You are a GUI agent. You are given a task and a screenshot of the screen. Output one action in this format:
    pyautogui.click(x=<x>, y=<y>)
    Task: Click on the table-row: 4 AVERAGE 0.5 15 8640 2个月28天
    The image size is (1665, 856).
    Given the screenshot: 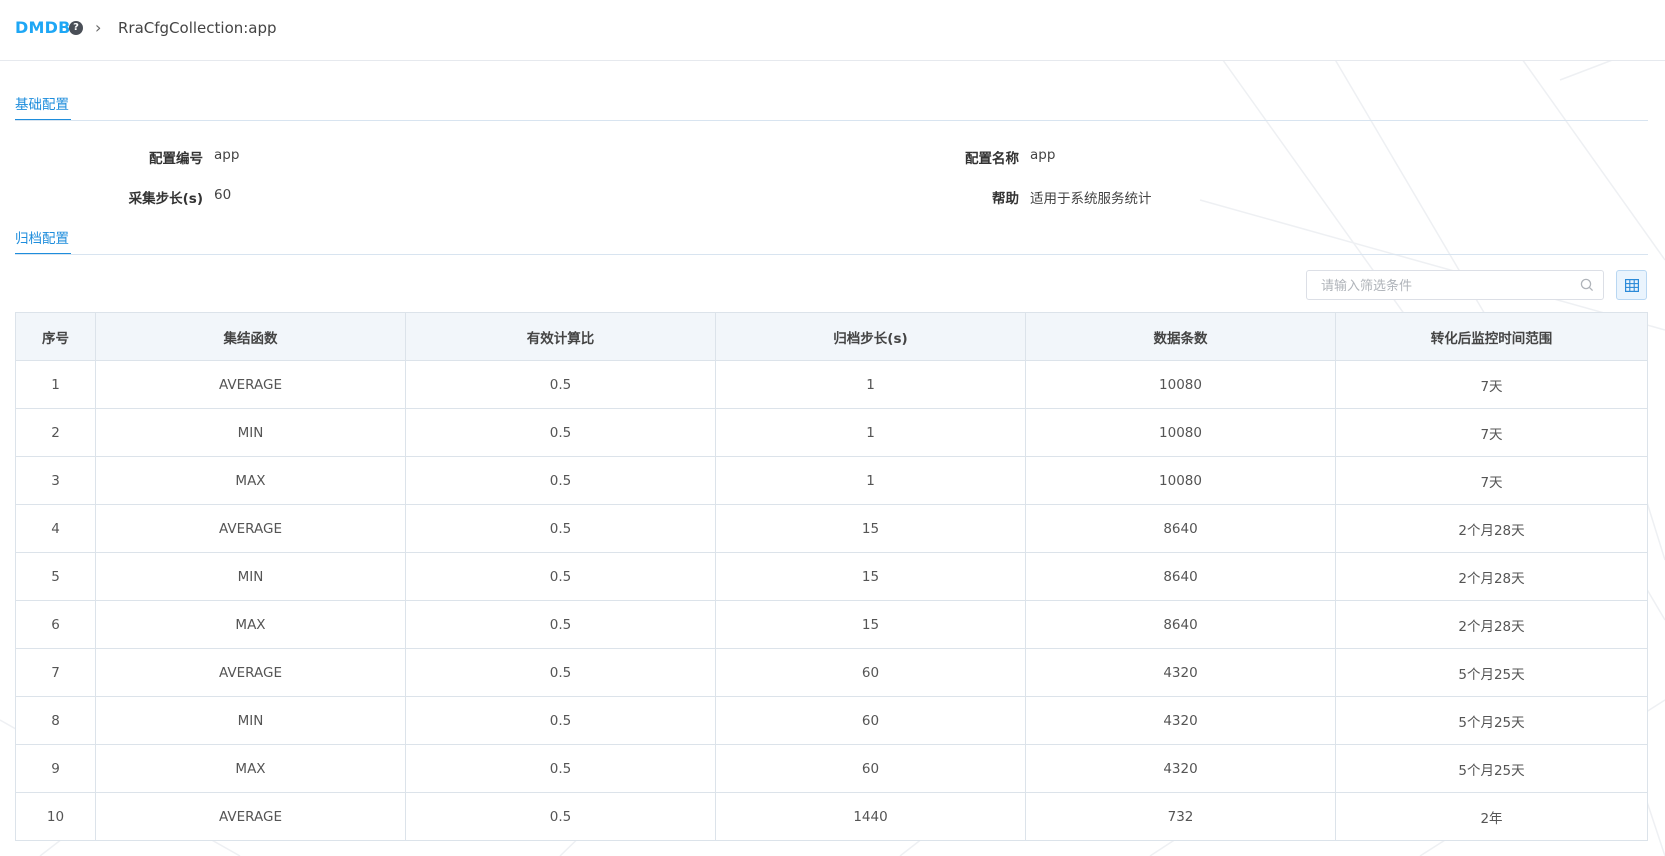 What is the action you would take?
    pyautogui.click(x=831, y=528)
    